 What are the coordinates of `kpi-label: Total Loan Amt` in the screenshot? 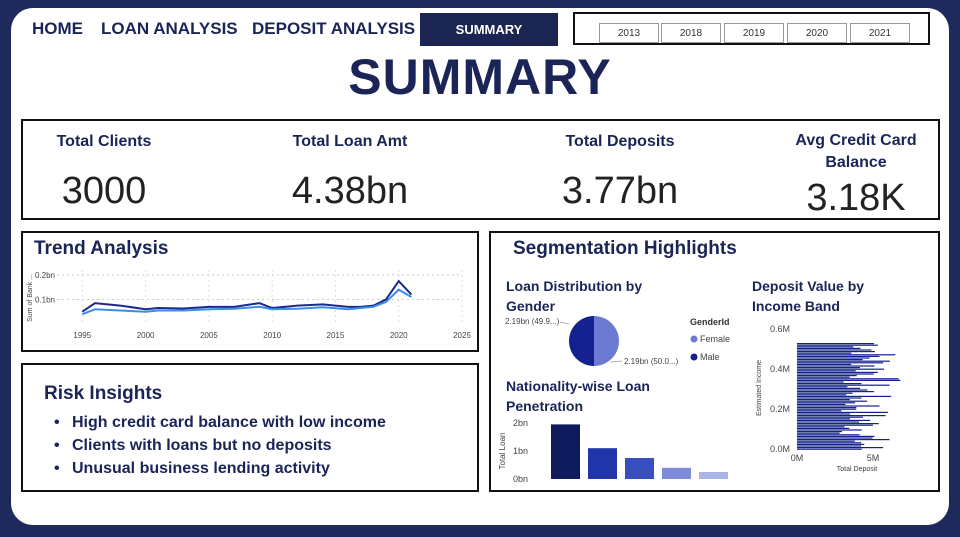 It's located at (350, 141).